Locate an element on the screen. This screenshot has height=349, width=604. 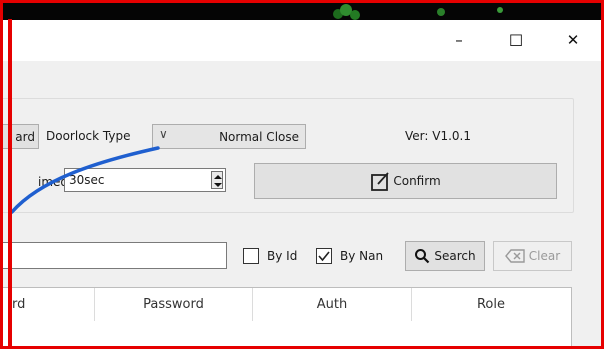
column-header-role: Role is located at coordinates (491, 304).